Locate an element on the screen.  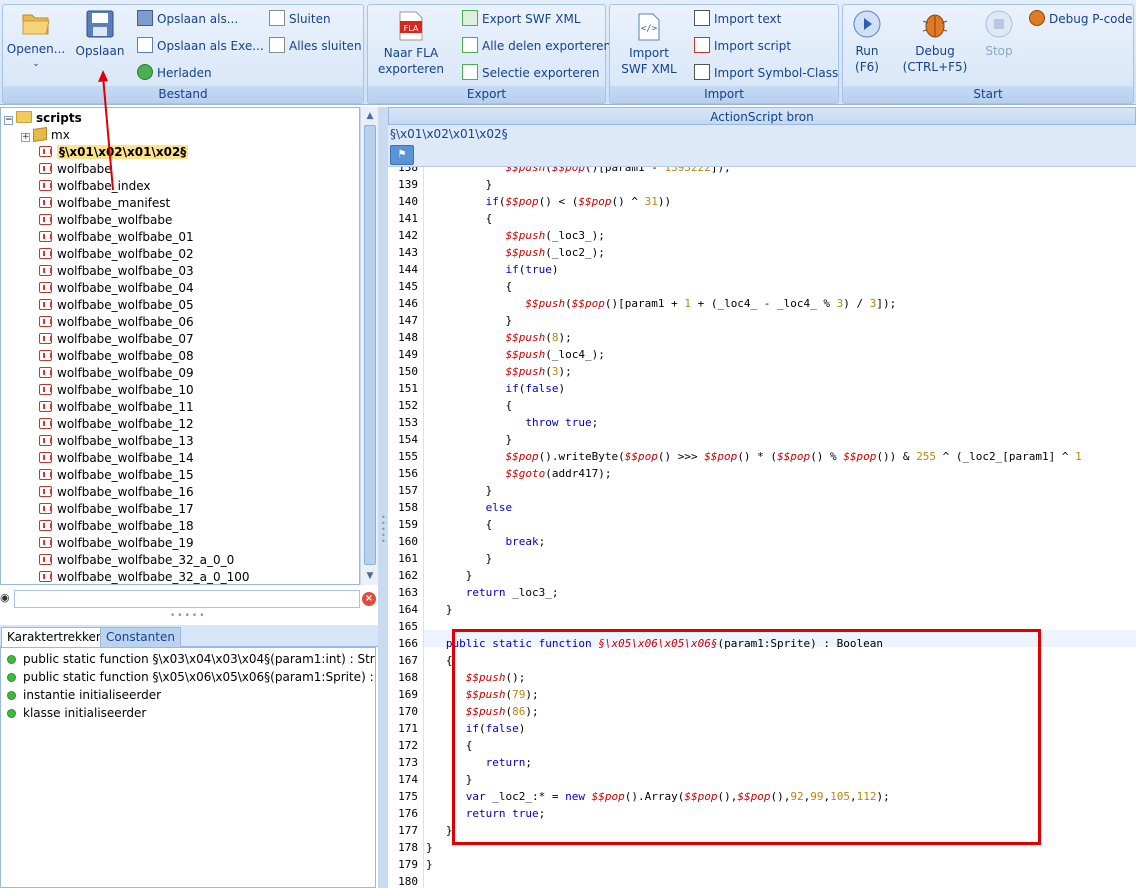
tree-node-script: wolfbabe_wolfbabe_05 is located at coordinates (116, 305).